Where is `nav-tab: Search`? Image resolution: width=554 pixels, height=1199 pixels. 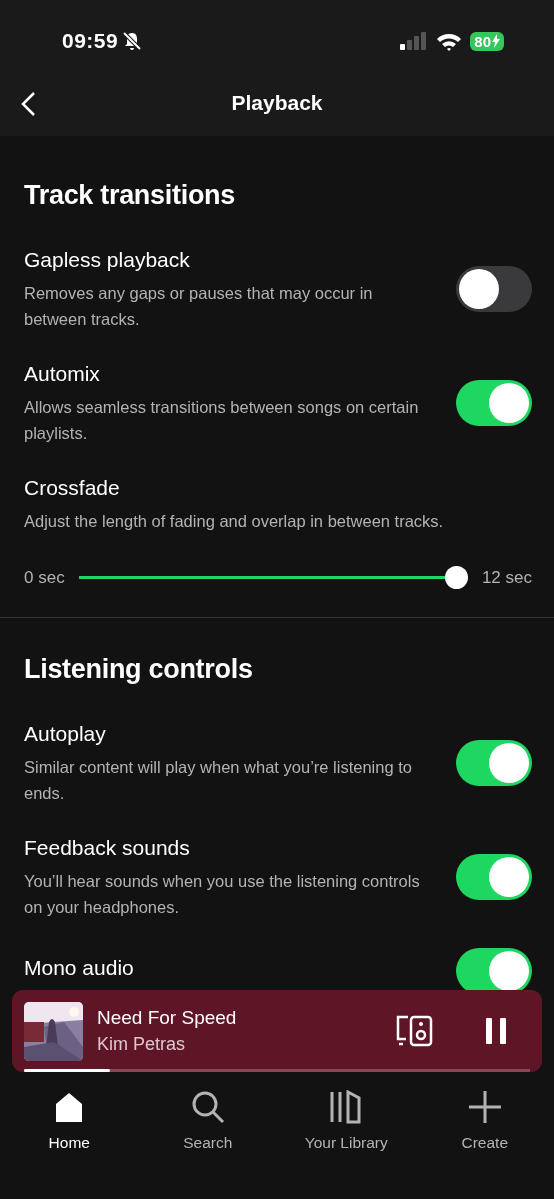 nav-tab: Search is located at coordinates (207, 1144).